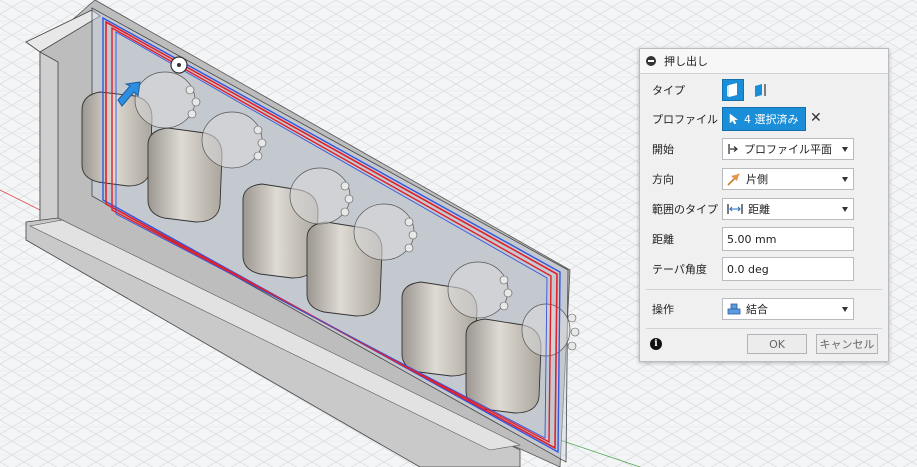 The image size is (917, 467). What do you see at coordinates (668, 90) in the screenshot?
I see `type-label: タイプ` at bounding box center [668, 90].